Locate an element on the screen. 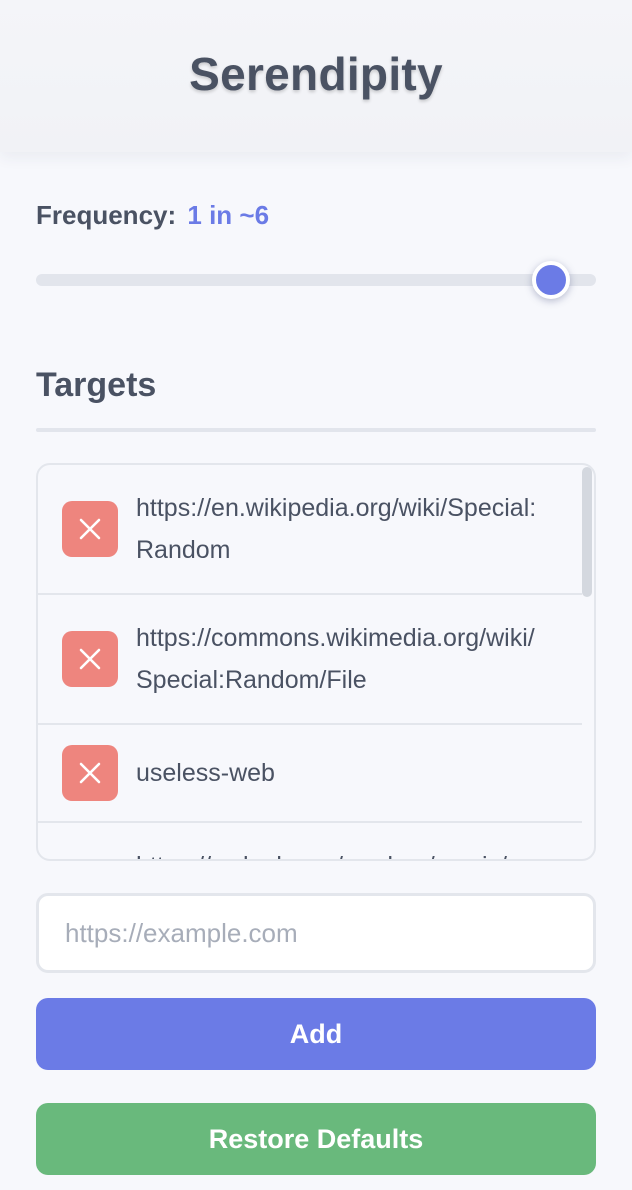  app-title: Serendipity is located at coordinates (316, 74).